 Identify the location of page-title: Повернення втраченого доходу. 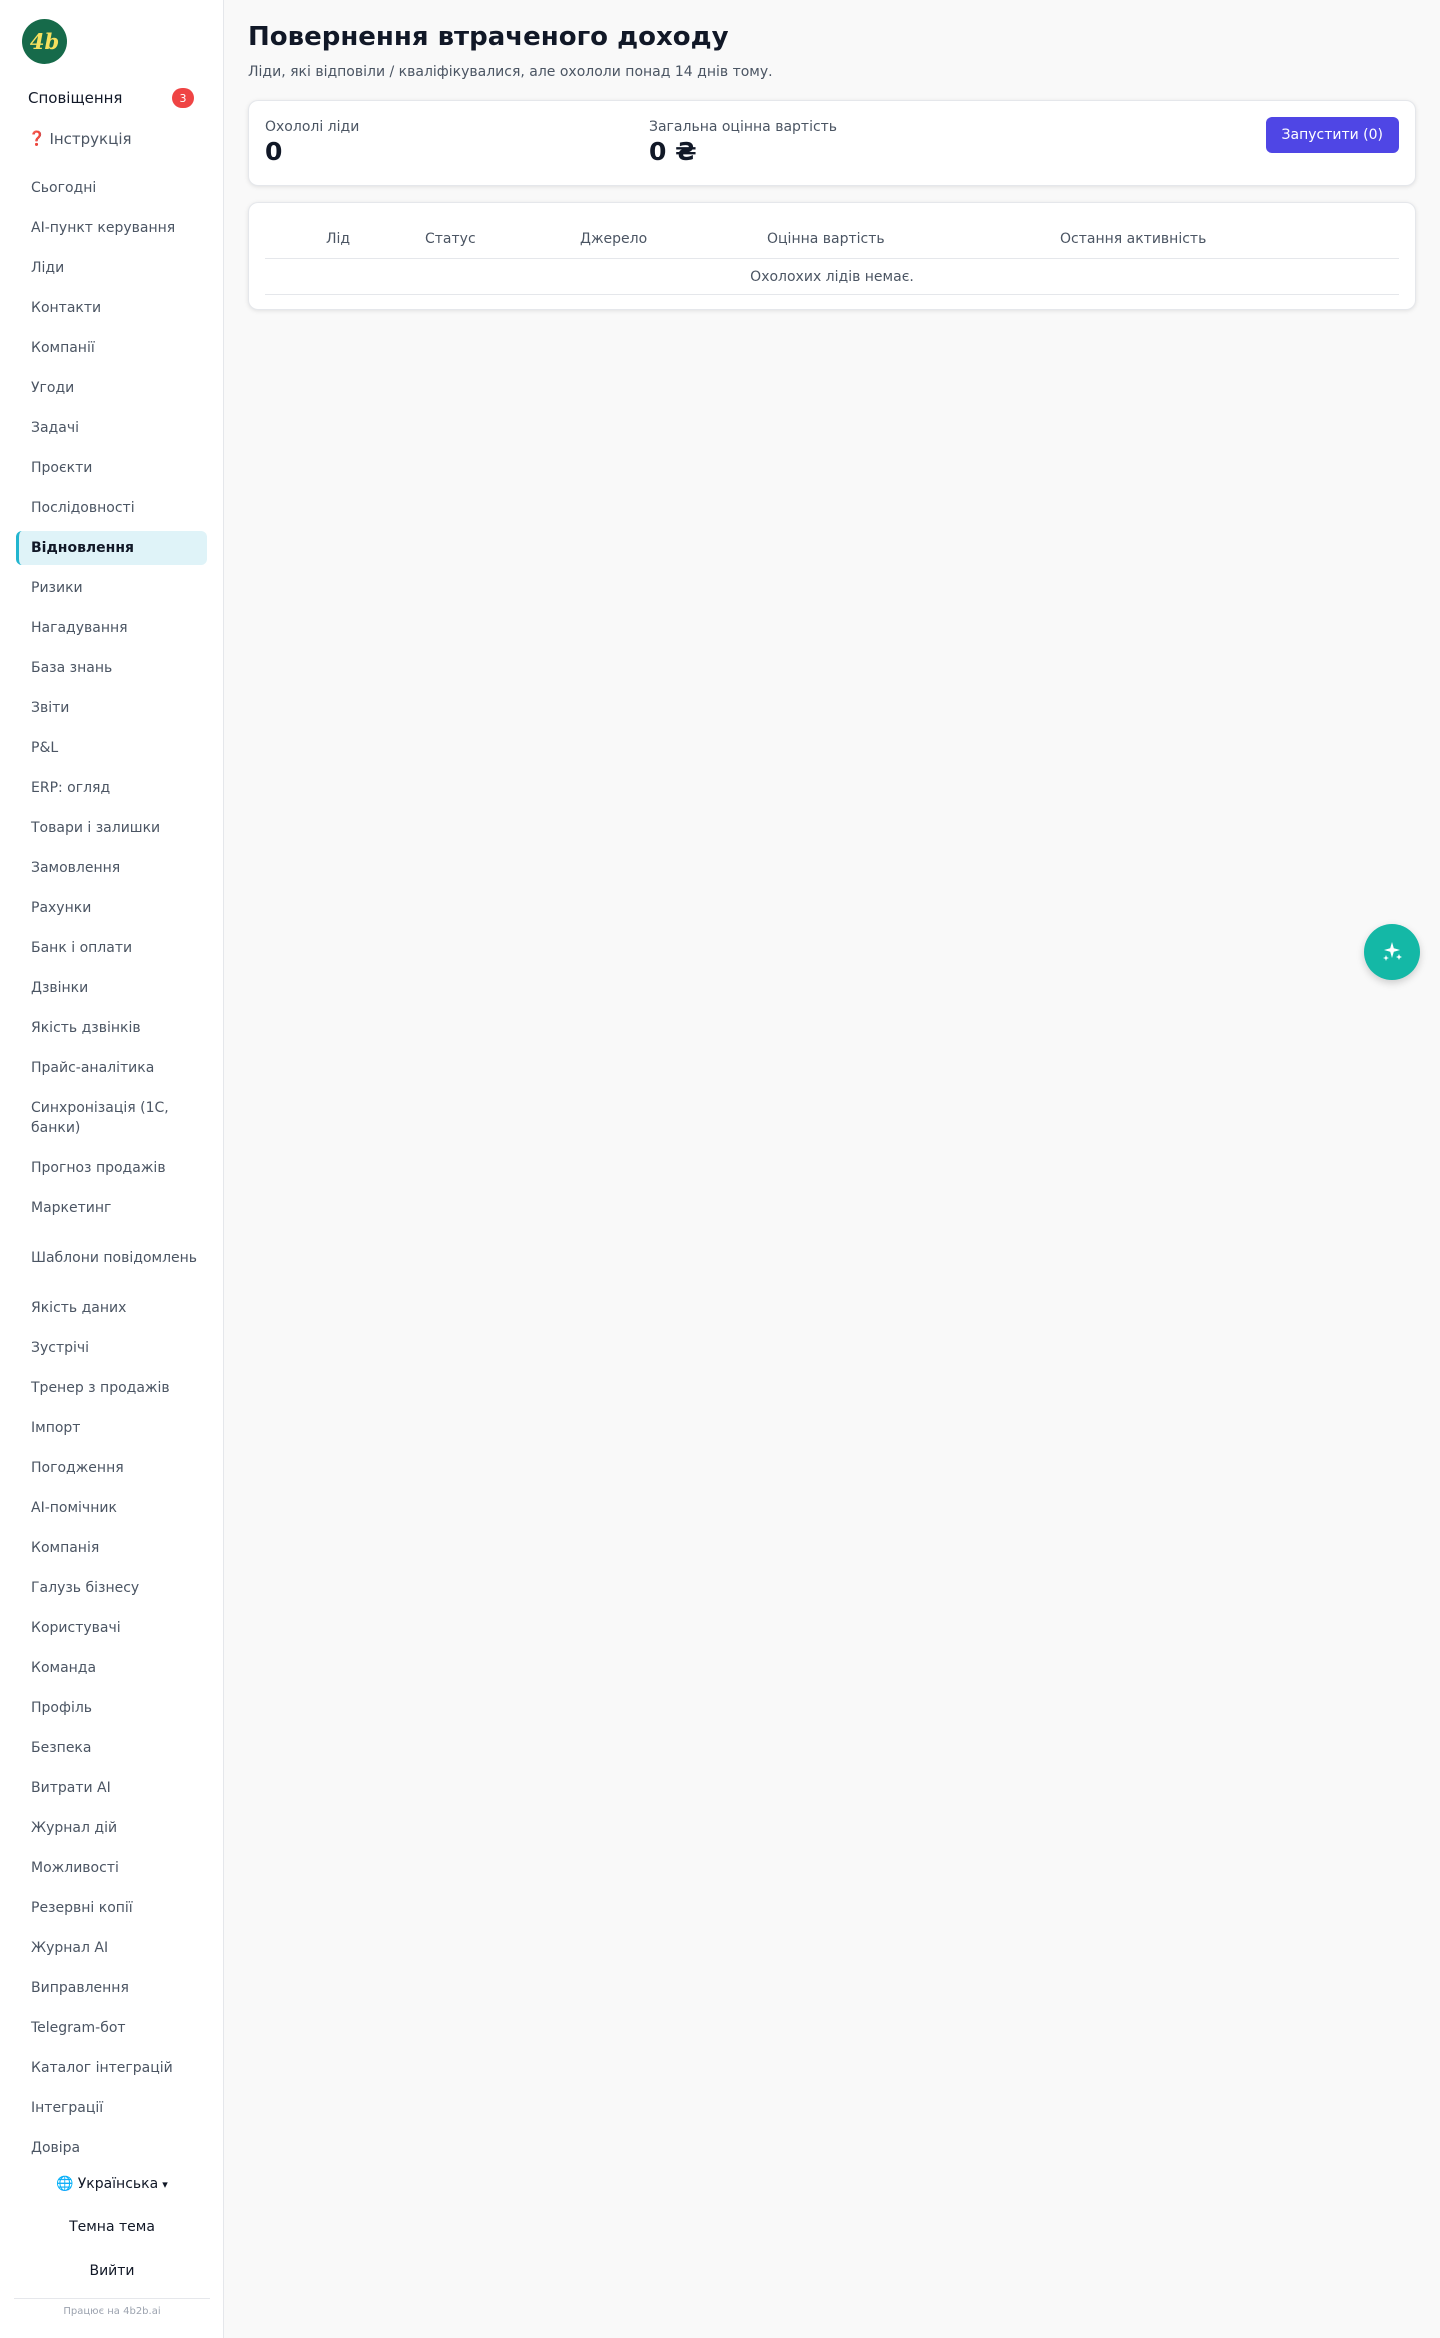
(488, 37).